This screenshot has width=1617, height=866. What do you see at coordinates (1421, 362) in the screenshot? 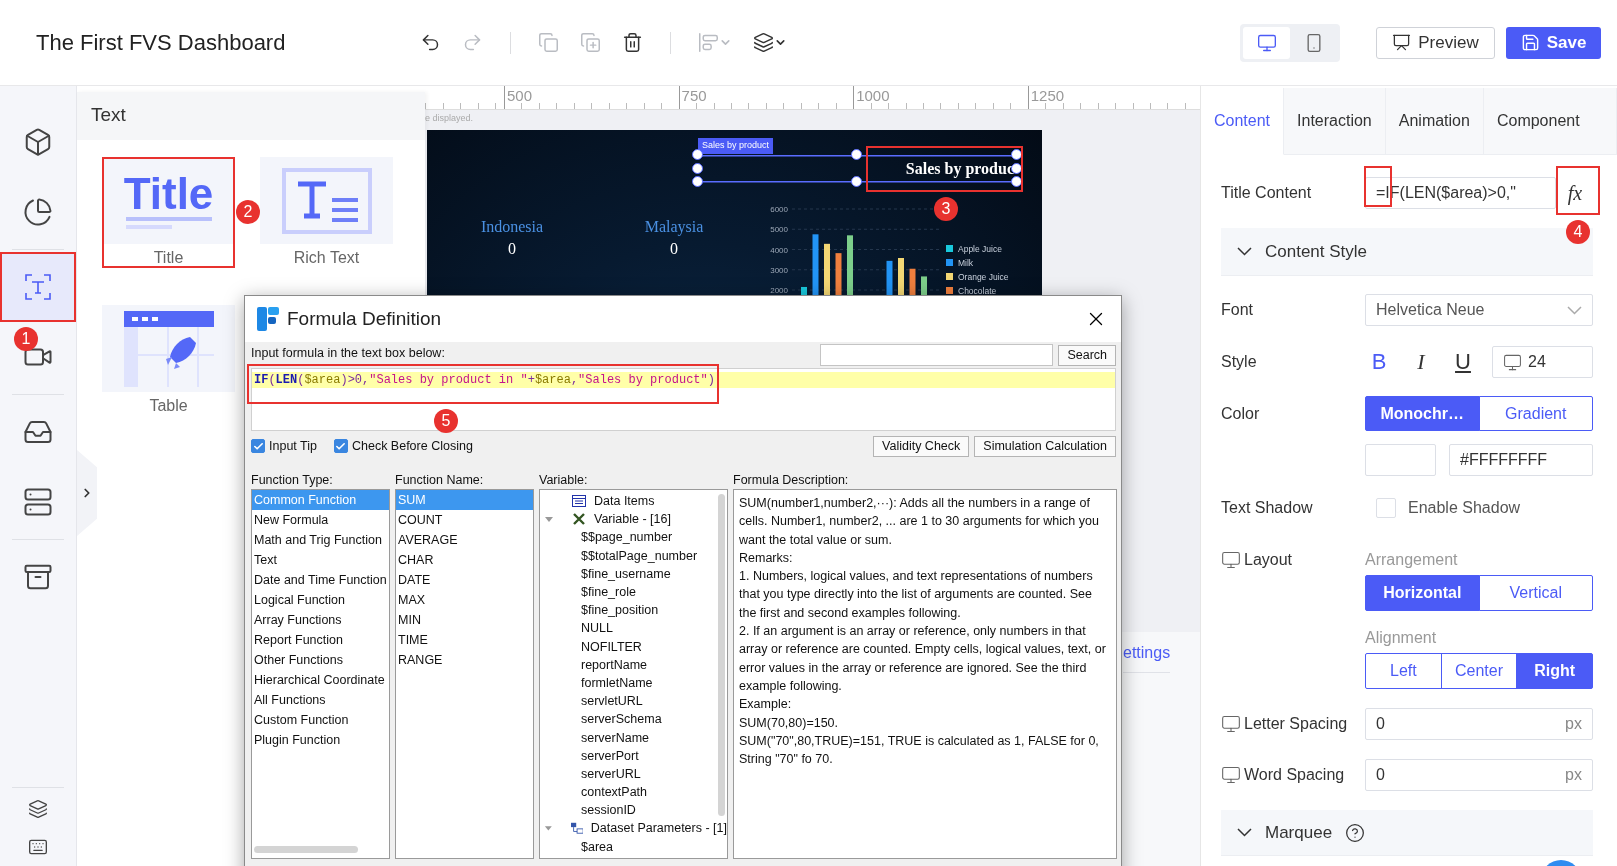
I see `italic-button: I` at bounding box center [1421, 362].